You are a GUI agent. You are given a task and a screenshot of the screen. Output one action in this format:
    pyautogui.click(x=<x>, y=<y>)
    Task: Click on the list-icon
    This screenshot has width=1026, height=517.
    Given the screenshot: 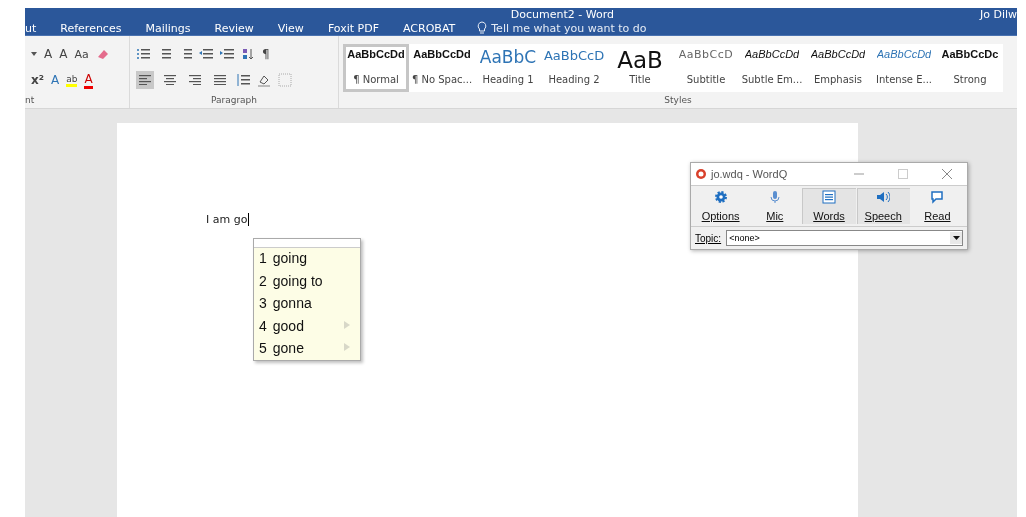 What is the action you would take?
    pyautogui.click(x=829, y=197)
    